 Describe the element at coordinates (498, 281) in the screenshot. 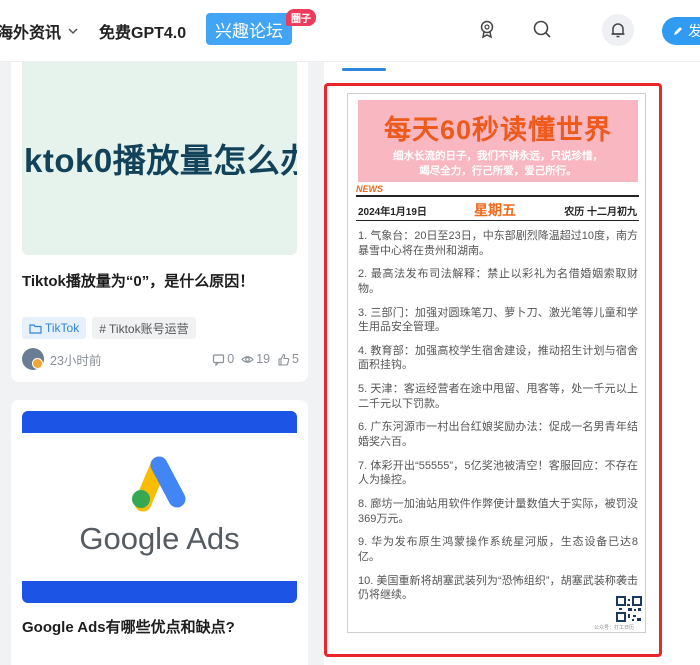

I see `news-item: 2. 最高法发布司法解释：禁止以彩礼为名借婚姻索取财物。` at that location.